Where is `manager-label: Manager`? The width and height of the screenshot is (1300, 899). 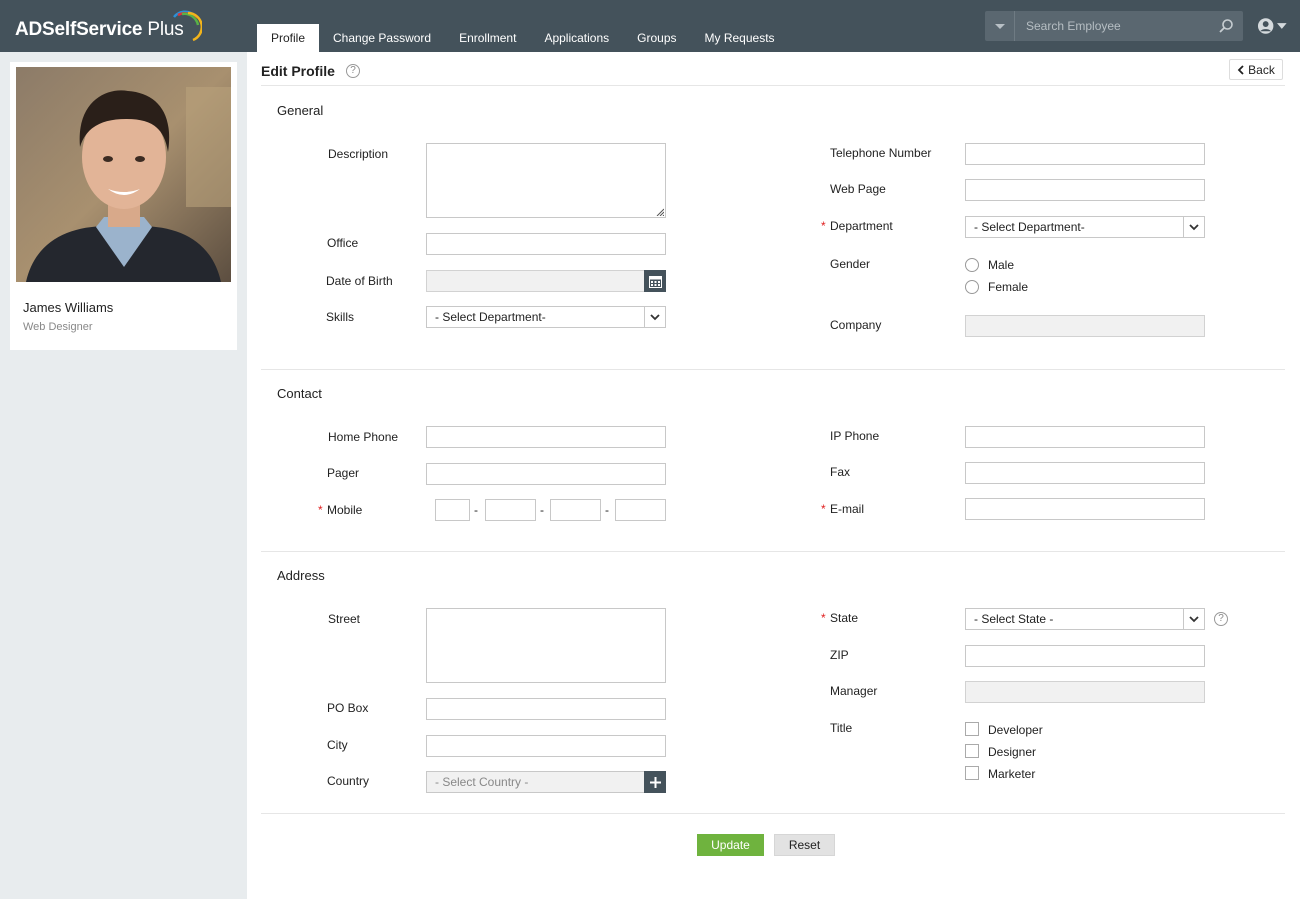
manager-label: Manager is located at coordinates (854, 691).